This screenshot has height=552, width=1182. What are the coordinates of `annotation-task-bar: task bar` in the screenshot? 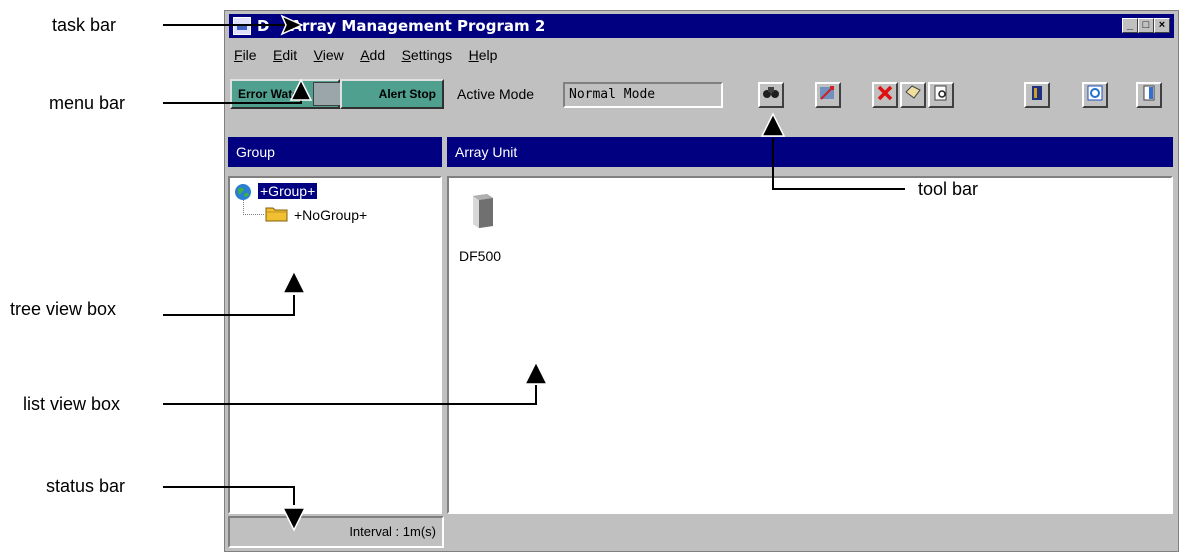 It's located at (84, 25).